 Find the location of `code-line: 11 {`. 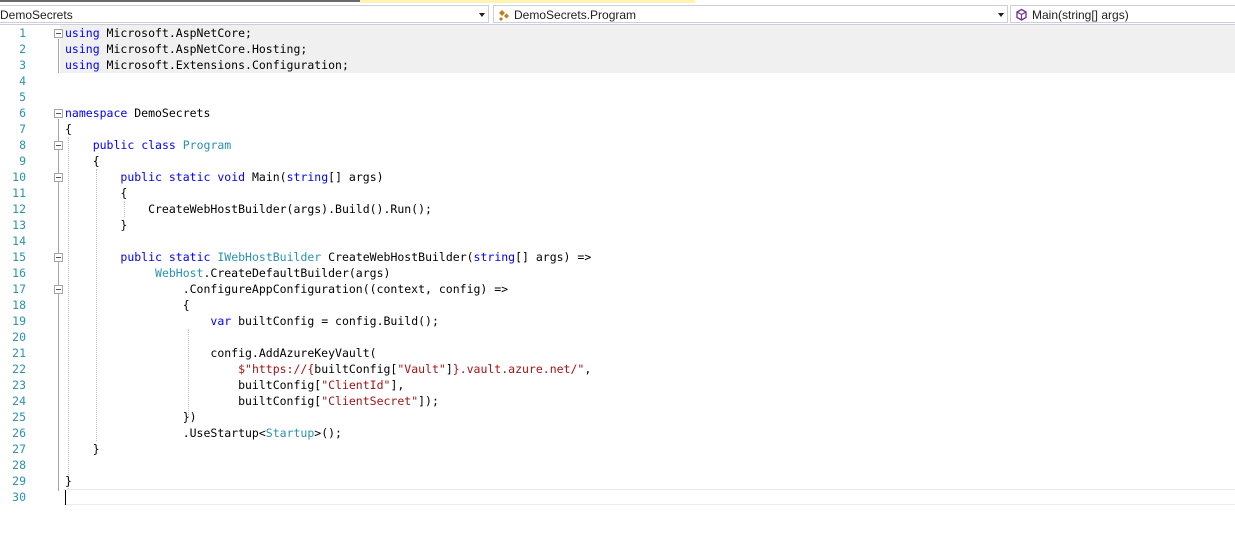

code-line: 11 { is located at coordinates (617, 193).